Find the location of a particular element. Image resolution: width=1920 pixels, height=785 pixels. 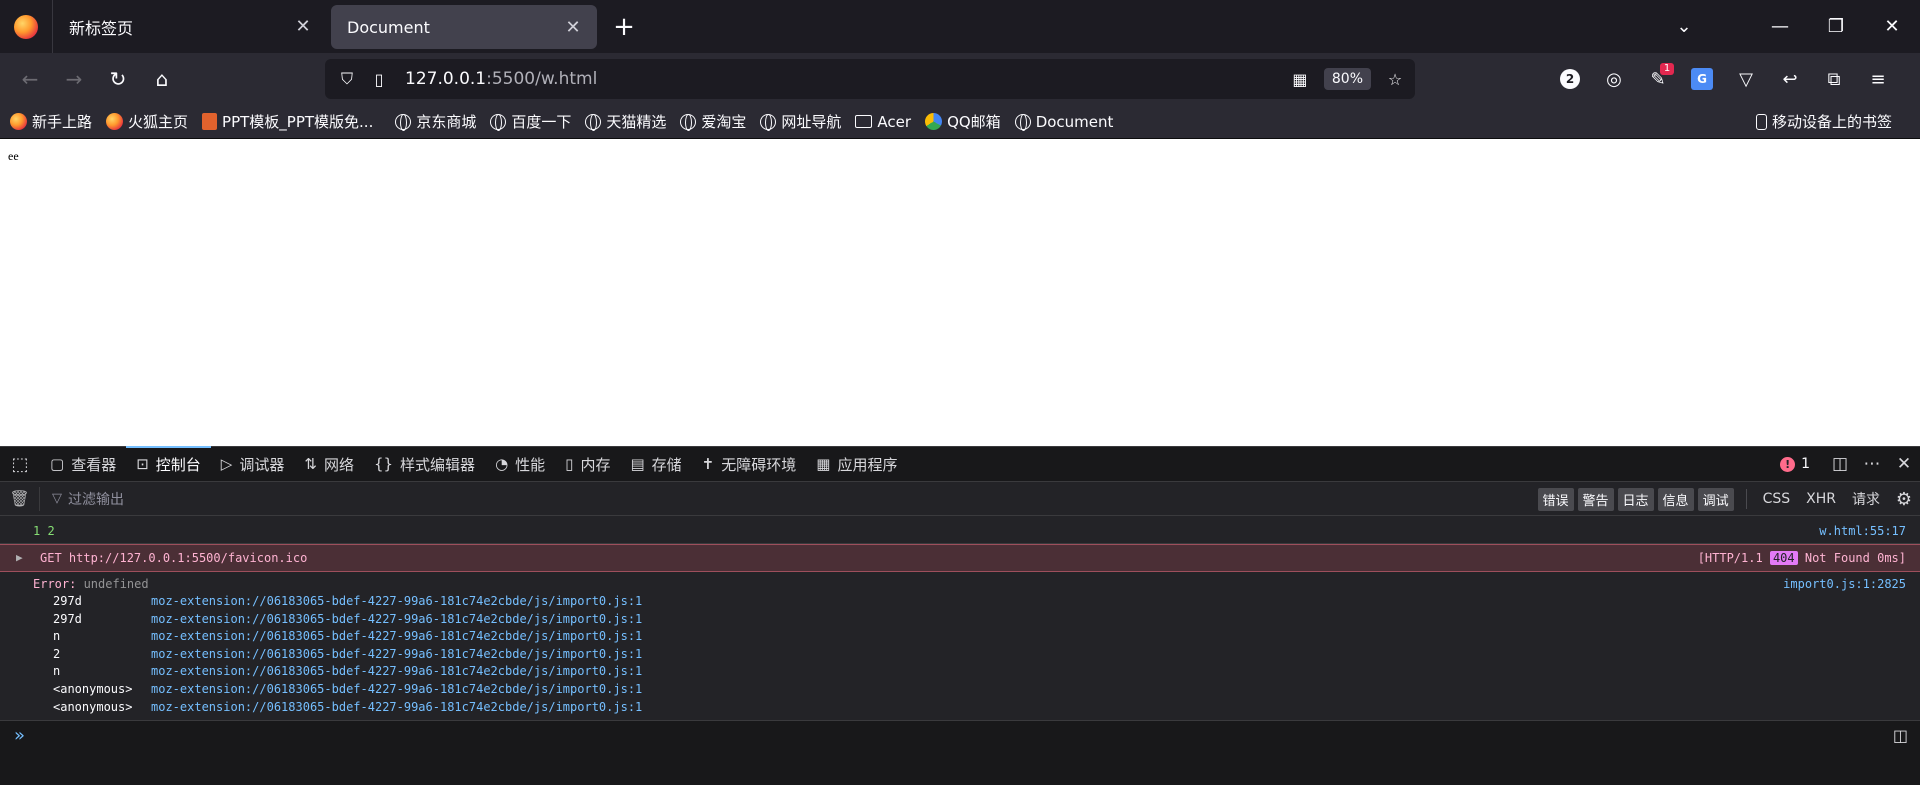

vue-devtools-icon: ▽ is located at coordinates (1746, 79).